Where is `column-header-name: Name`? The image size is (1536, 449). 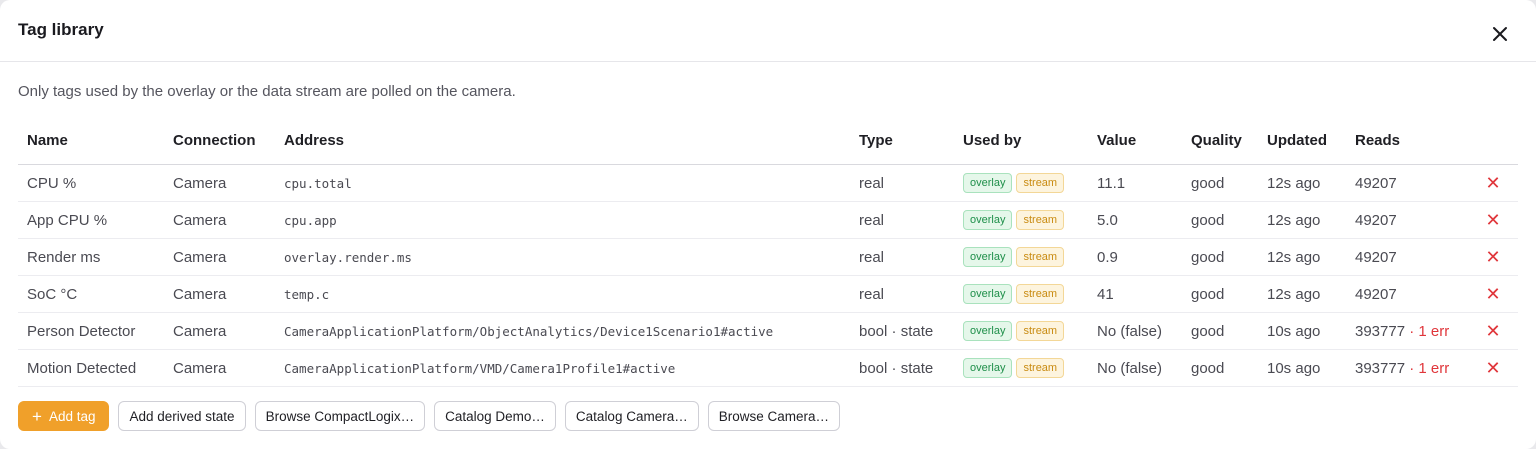 column-header-name: Name is located at coordinates (91, 140).